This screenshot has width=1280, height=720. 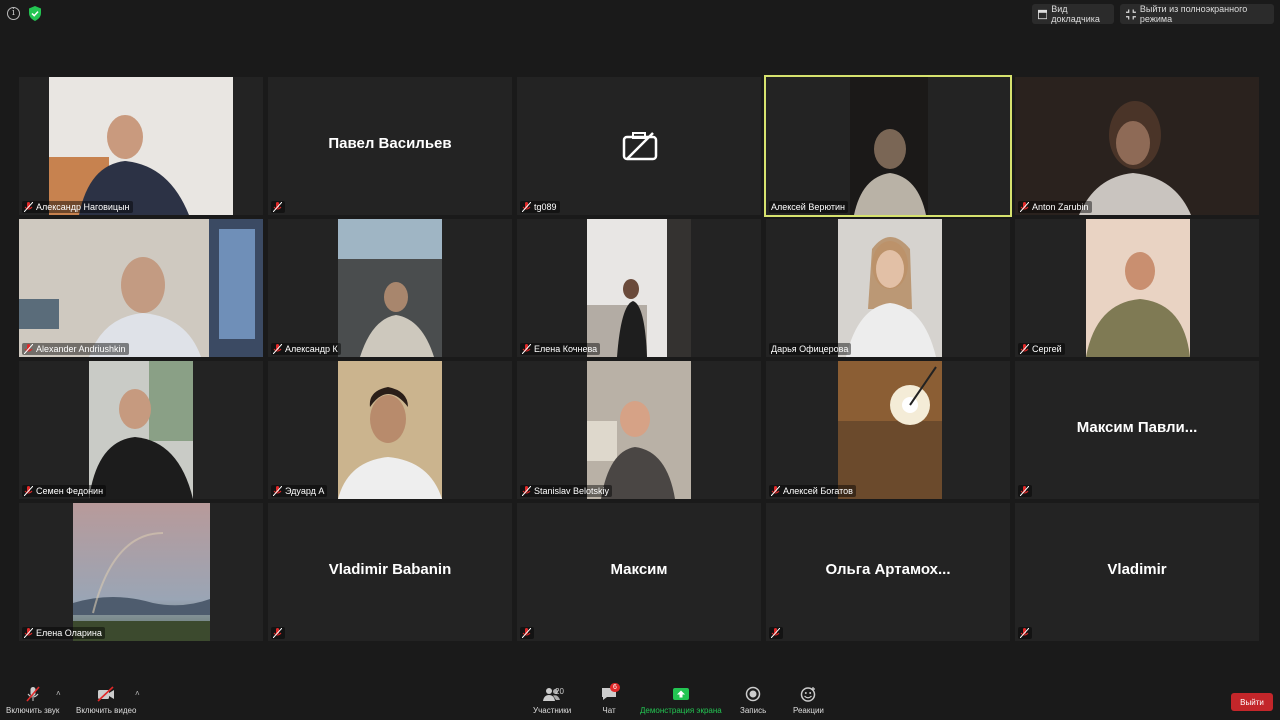 What do you see at coordinates (141, 430) in the screenshot?
I see `participant-tile: Семен Федонин` at bounding box center [141, 430].